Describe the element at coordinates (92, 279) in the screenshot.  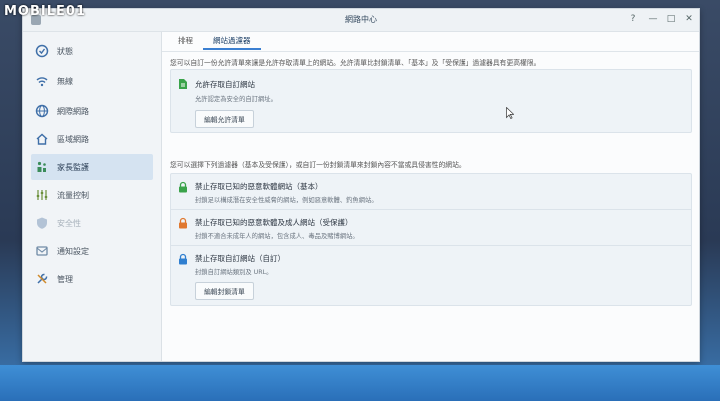
I see `sidebar-item-management: 管理` at that location.